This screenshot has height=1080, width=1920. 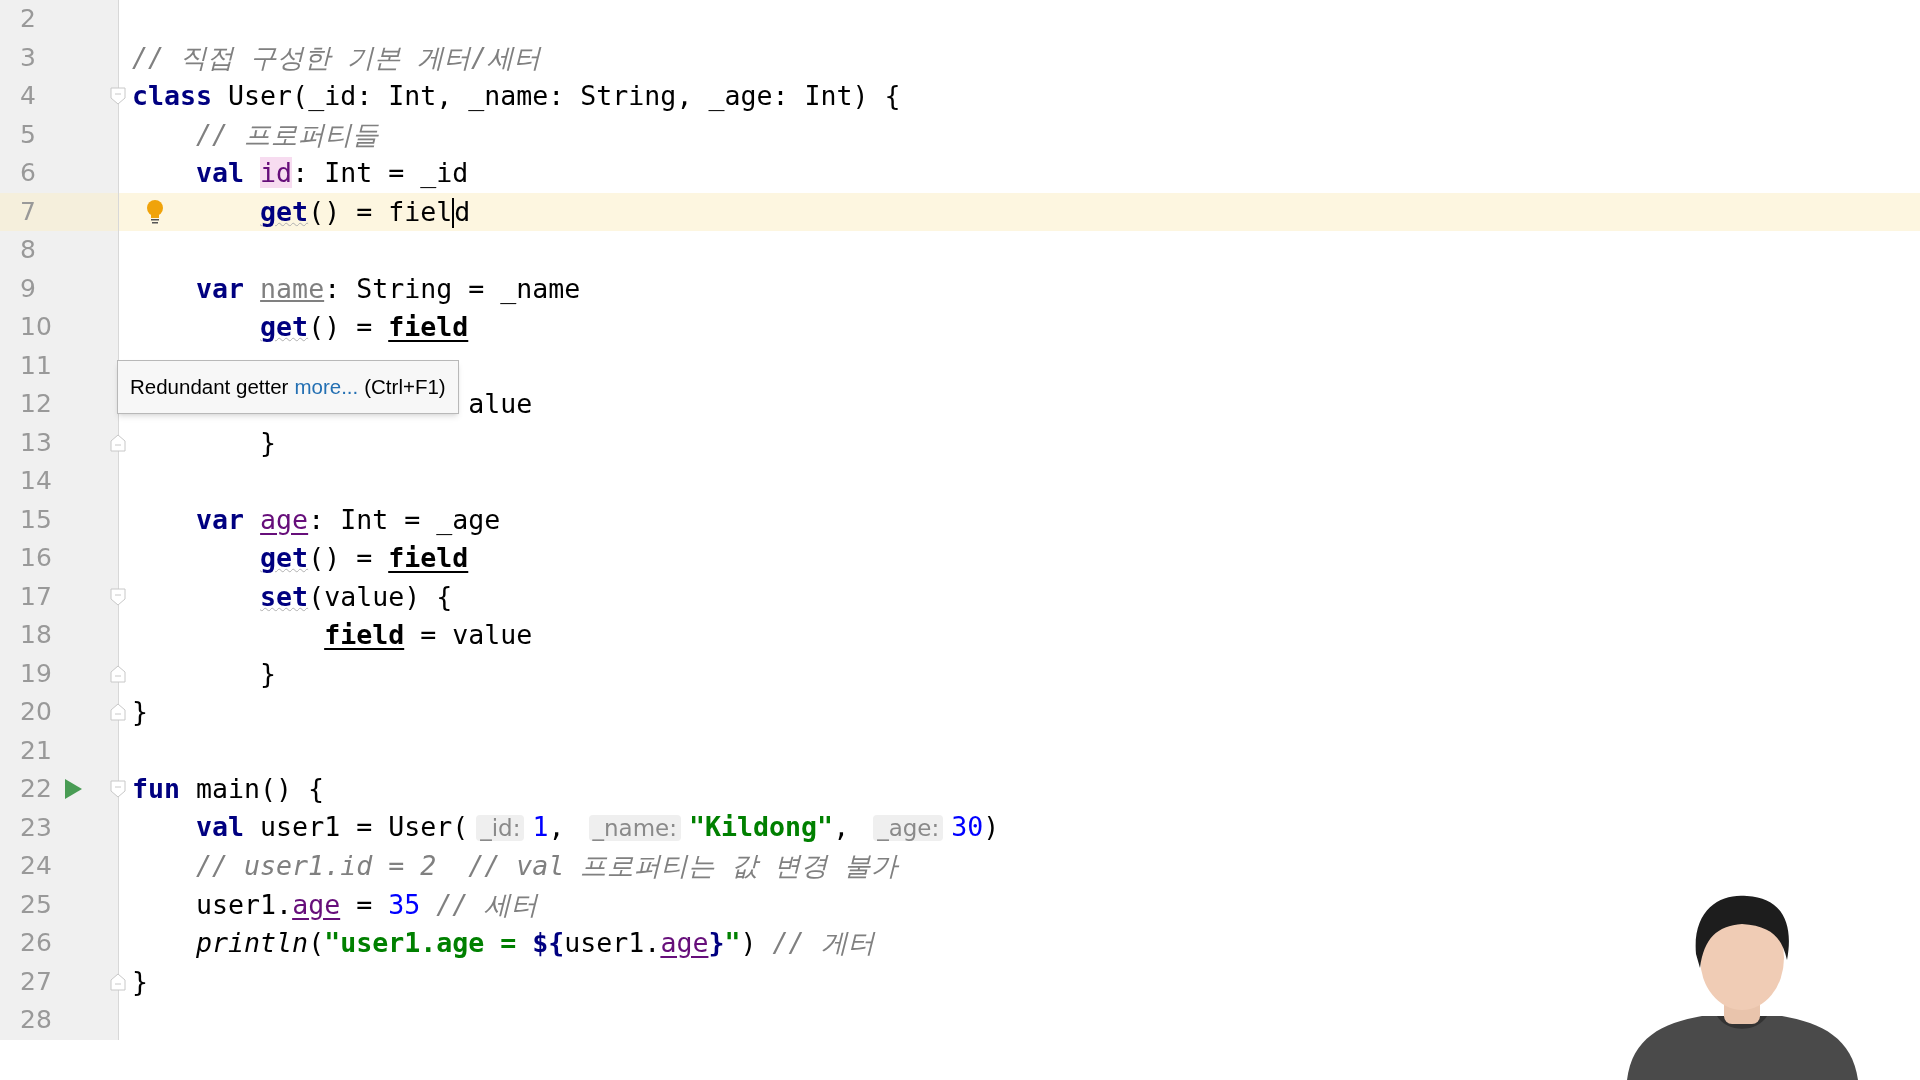 I want to click on code-line: field = value, so click(x=428, y=635).